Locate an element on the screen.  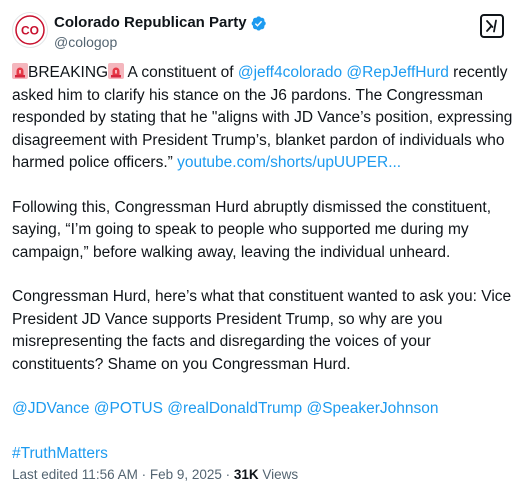
views-label: Views is located at coordinates (278, 474).